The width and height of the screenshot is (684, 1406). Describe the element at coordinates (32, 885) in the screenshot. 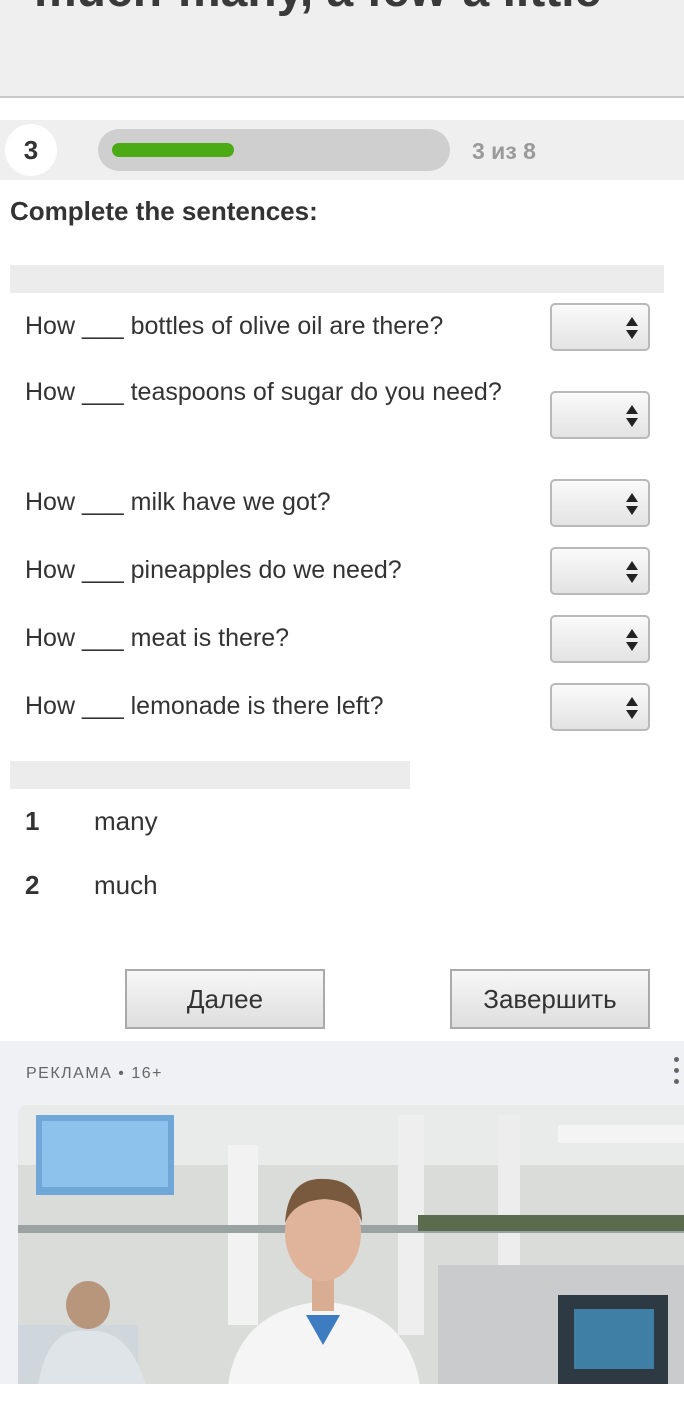

I see `answer-number-2: 2` at that location.